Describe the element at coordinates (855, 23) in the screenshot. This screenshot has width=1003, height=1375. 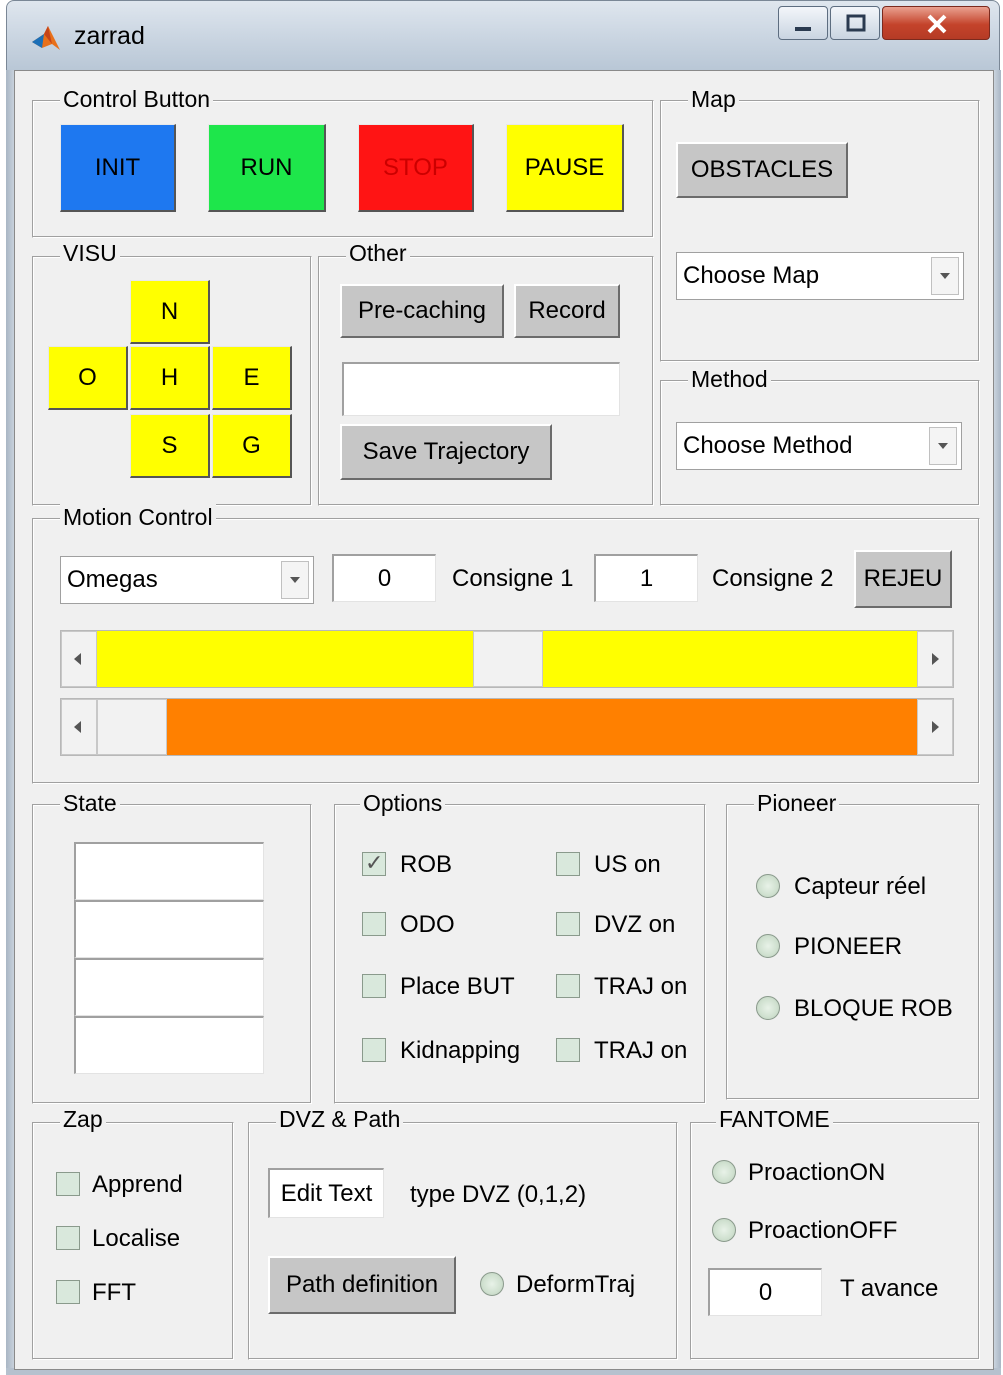
I see `maximize-button` at that location.